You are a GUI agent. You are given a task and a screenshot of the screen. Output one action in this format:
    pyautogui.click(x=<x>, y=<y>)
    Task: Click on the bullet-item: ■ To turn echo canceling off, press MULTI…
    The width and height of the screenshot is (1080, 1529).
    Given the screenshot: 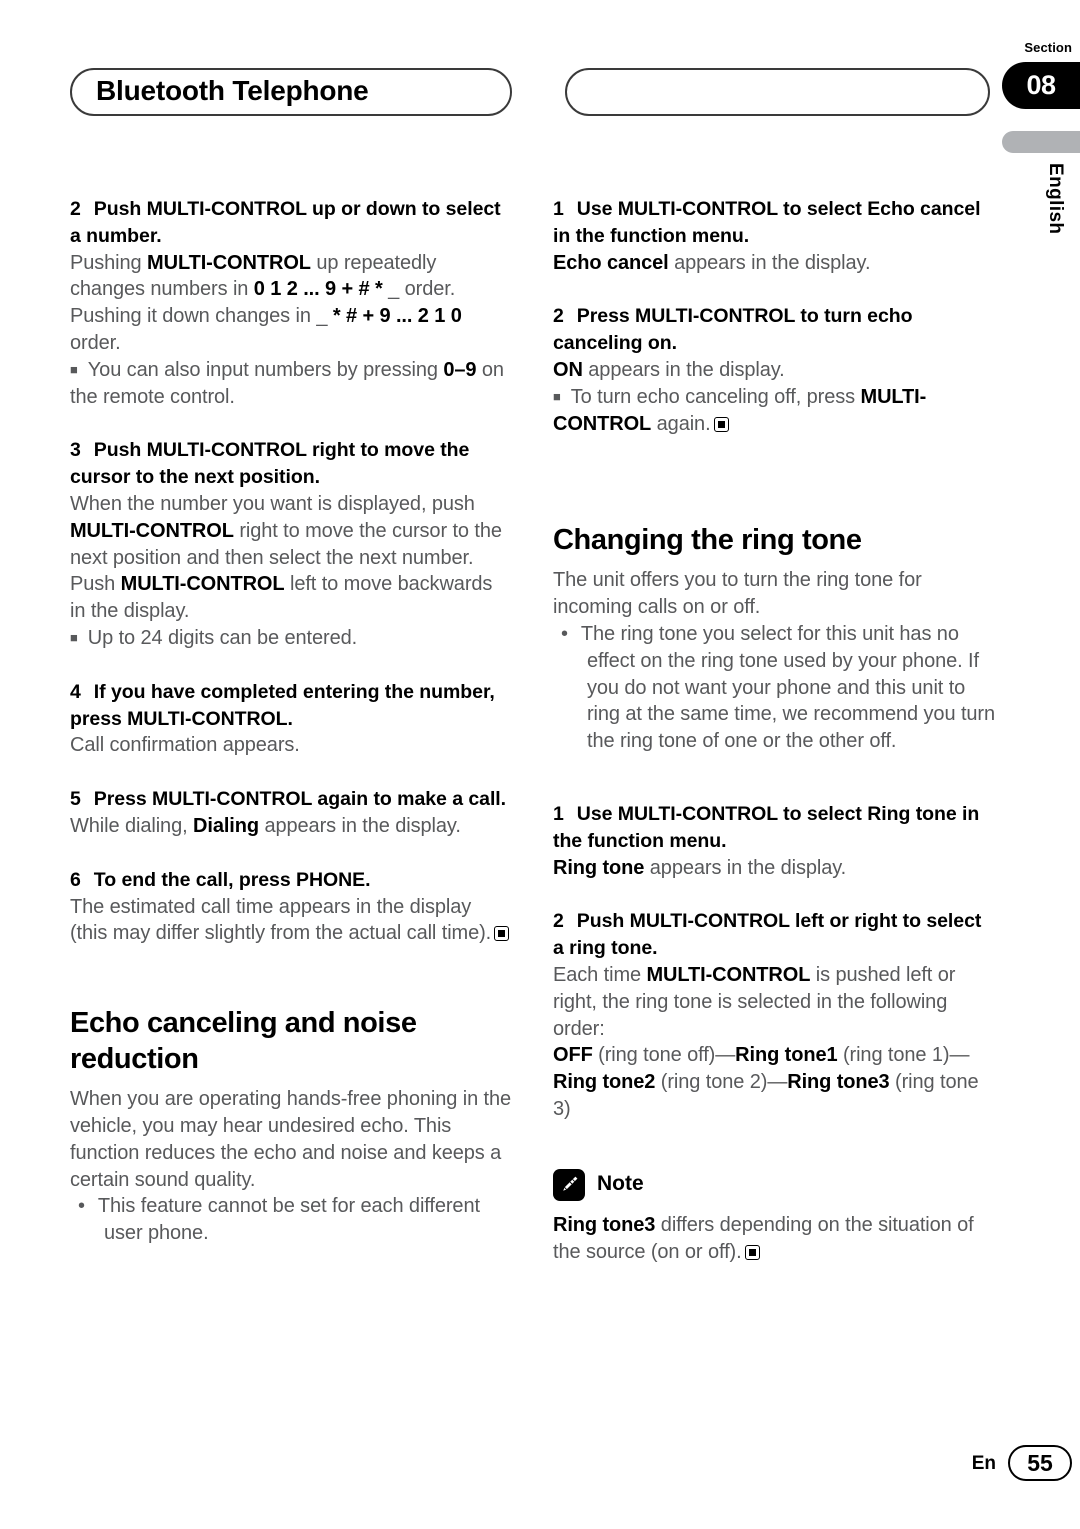 What is the action you would take?
    pyautogui.click(x=774, y=411)
    